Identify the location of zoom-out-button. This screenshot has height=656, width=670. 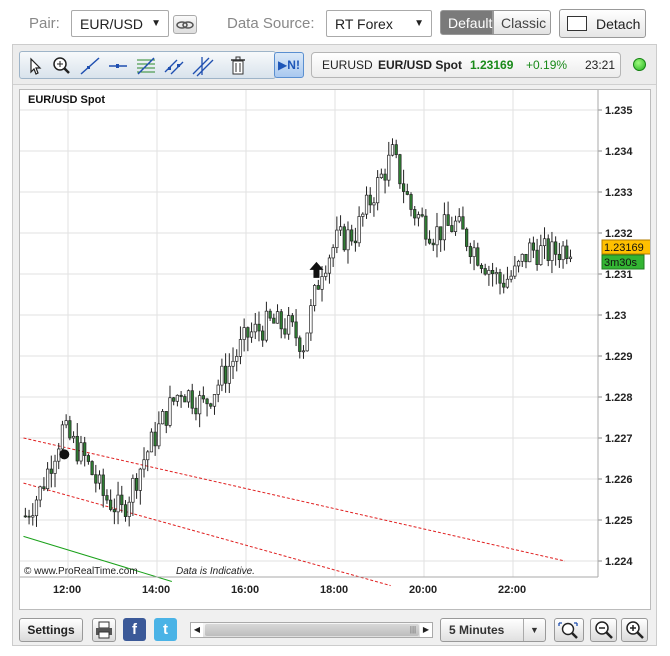
(603, 630).